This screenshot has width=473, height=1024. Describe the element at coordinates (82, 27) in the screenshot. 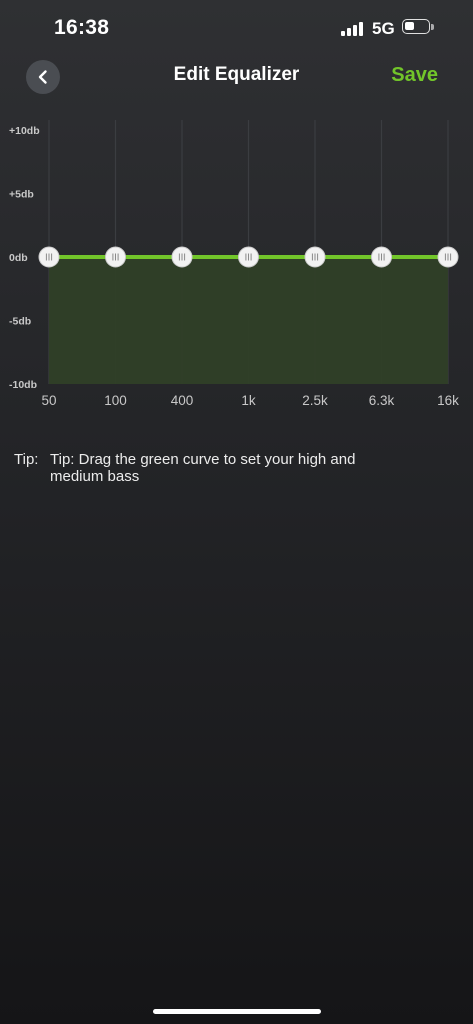

I see `status-time: 16:38` at that location.